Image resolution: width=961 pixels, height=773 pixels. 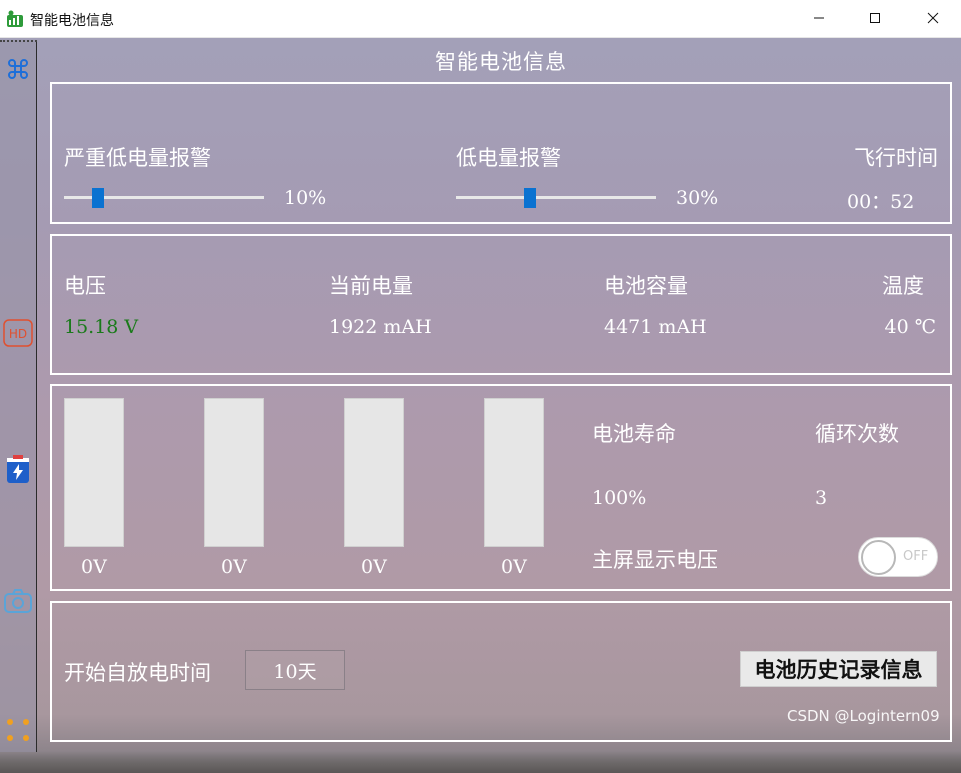 I want to click on main-screen-voltage-toggle: OFF, so click(x=898, y=557).